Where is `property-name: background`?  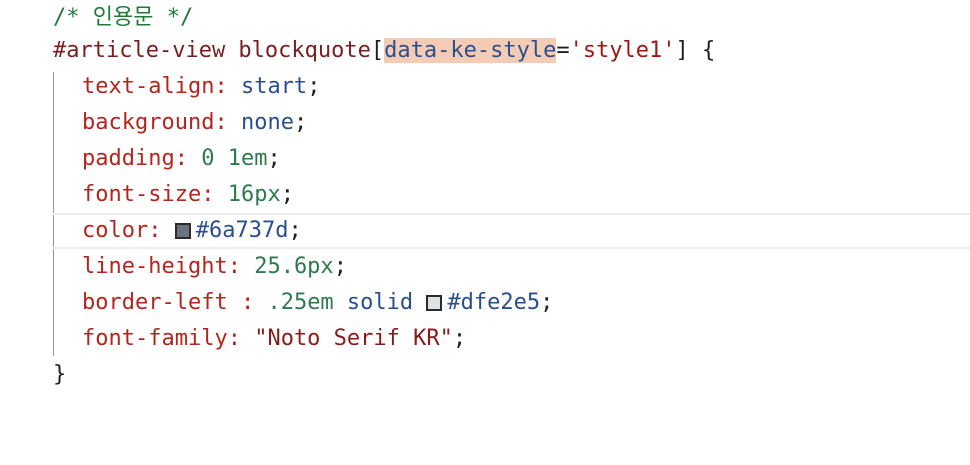
property-name: background is located at coordinates (148, 122).